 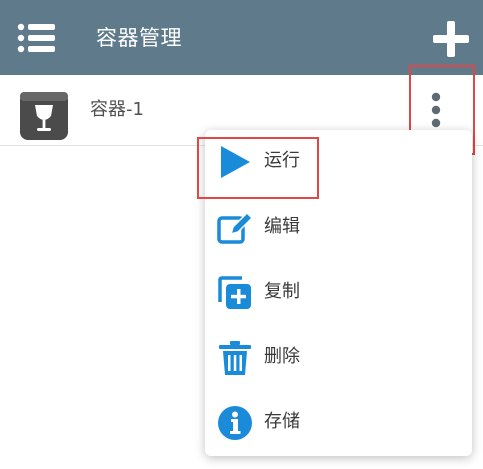 I want to click on trash-icon, so click(x=235, y=358).